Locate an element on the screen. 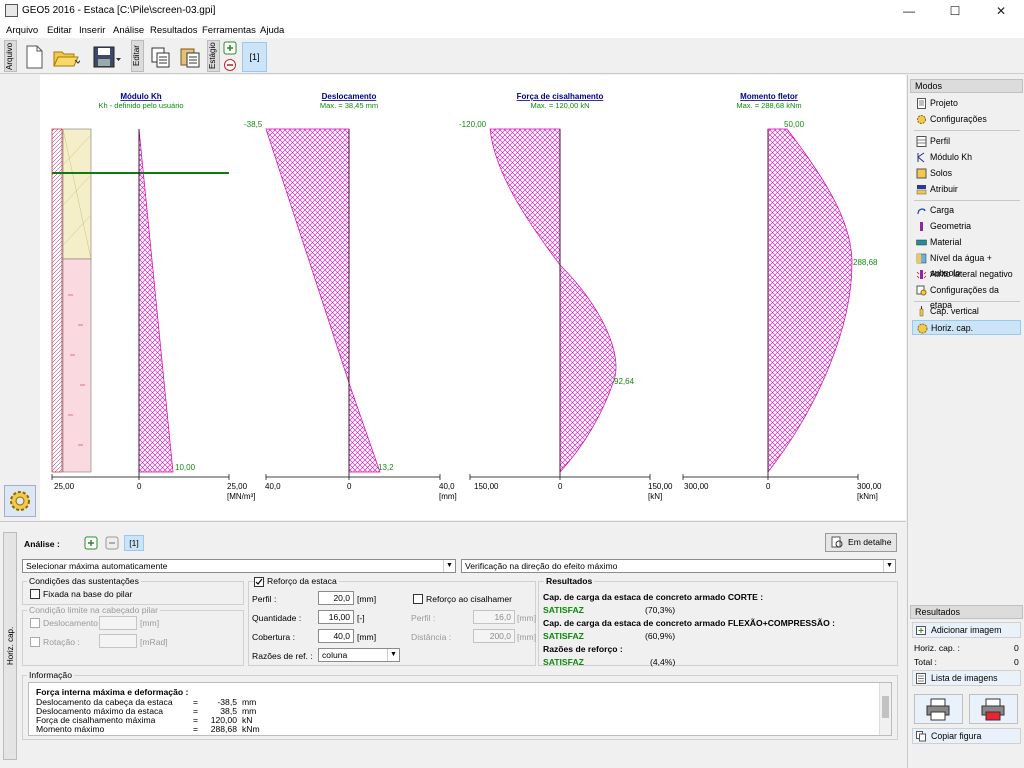 The height and width of the screenshot is (768, 1024). result-ratio-title: Razões de reforço : is located at coordinates (583, 649).